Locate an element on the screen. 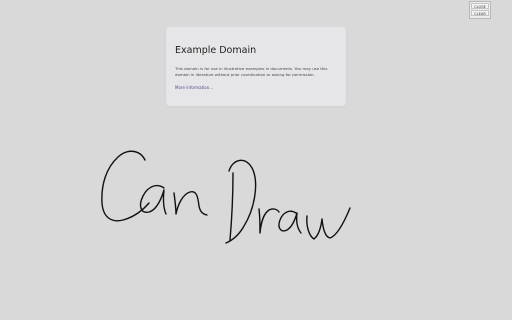  stroke-letter-n is located at coordinates (190, 203).